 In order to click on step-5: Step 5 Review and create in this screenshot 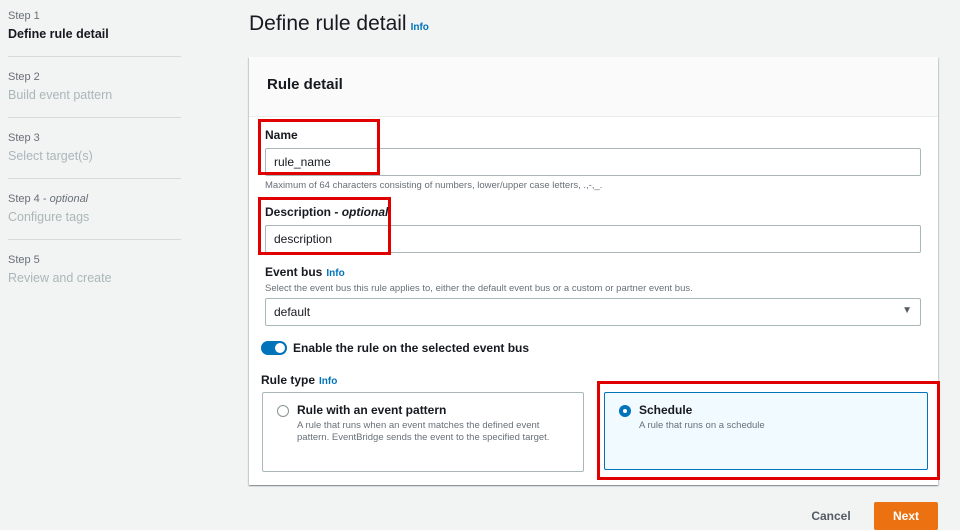, I will do `click(94, 276)`.